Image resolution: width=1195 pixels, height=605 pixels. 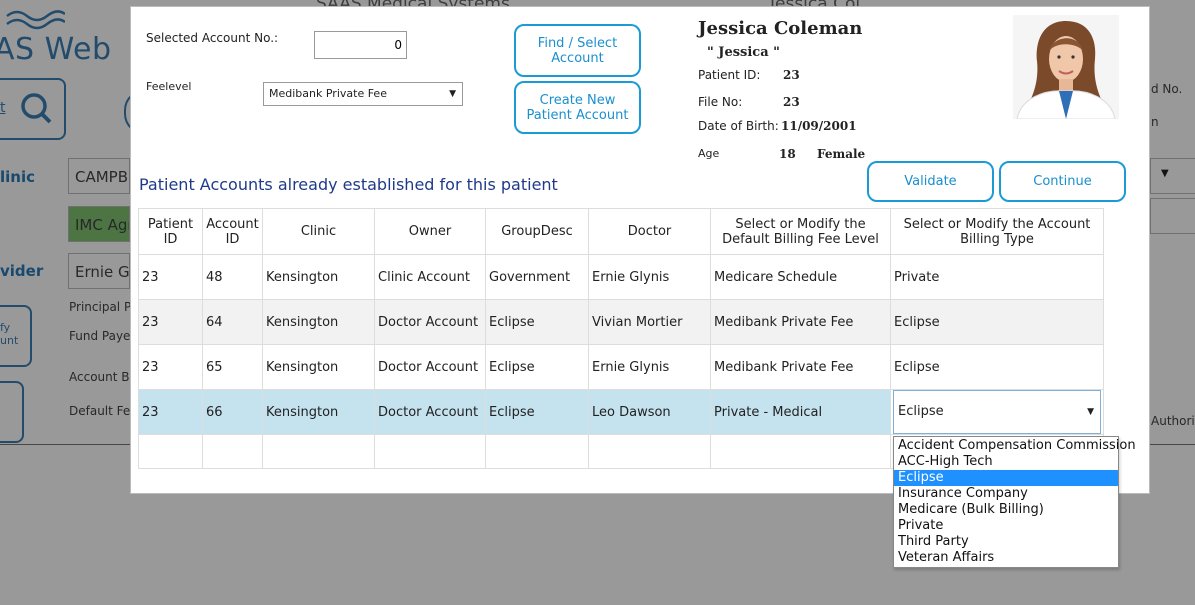 I want to click on continue-label: Continue, so click(x=1062, y=181).